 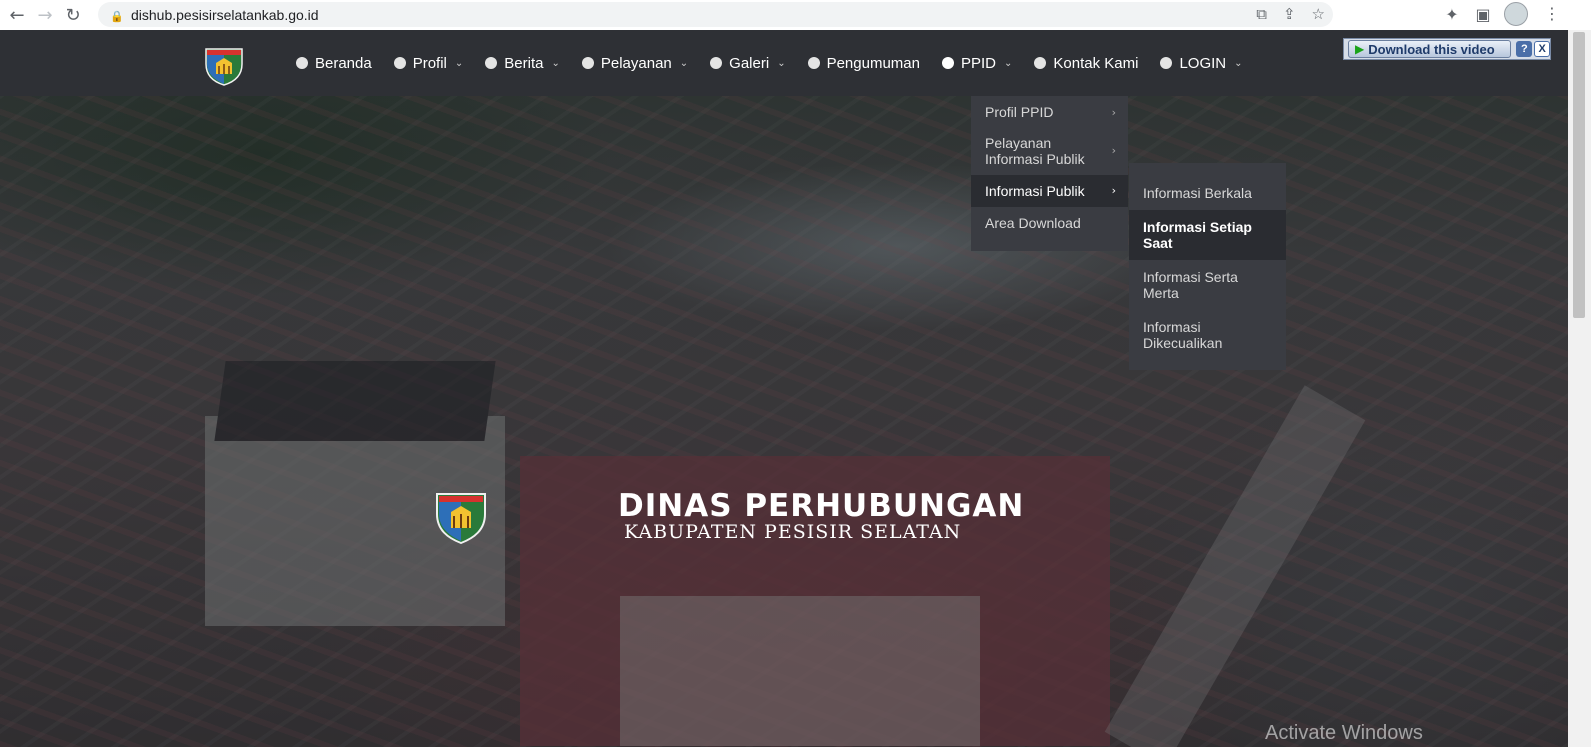 I want to click on nav-berita: Berita ⌄, so click(x=522, y=63).